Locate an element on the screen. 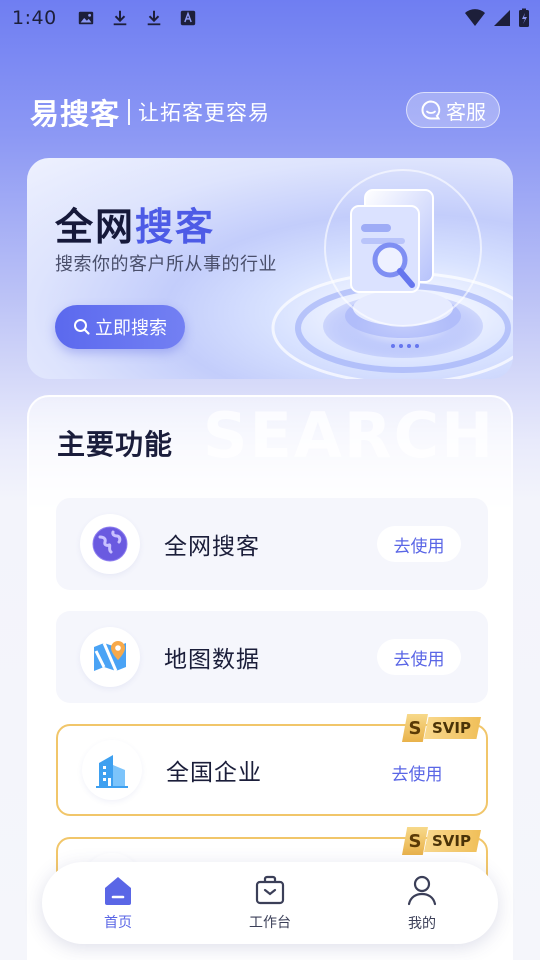 The width and height of the screenshot is (540, 960). status-bar: 1:40 is located at coordinates (270, 18).